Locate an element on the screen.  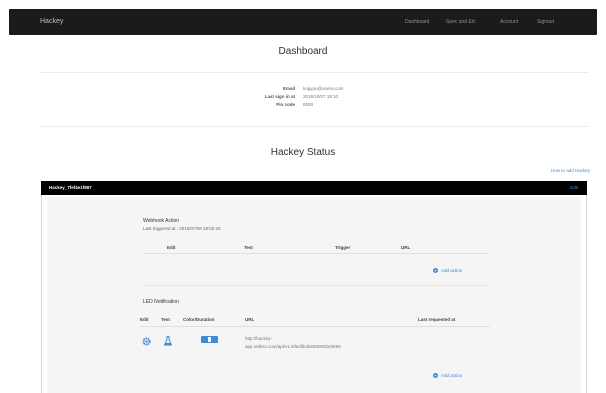
led-col-last-requested: Last requested at is located at coordinates (437, 319).